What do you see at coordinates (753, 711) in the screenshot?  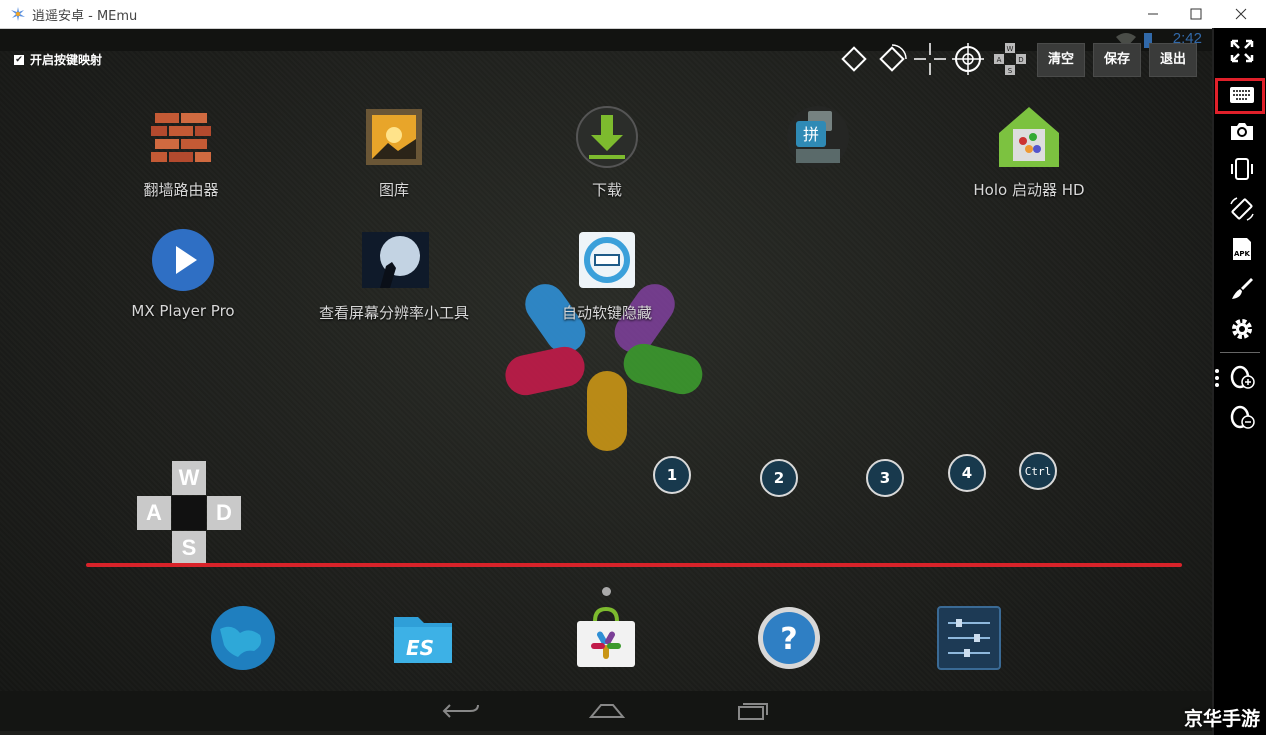 I see `recent-apps-icon` at bounding box center [753, 711].